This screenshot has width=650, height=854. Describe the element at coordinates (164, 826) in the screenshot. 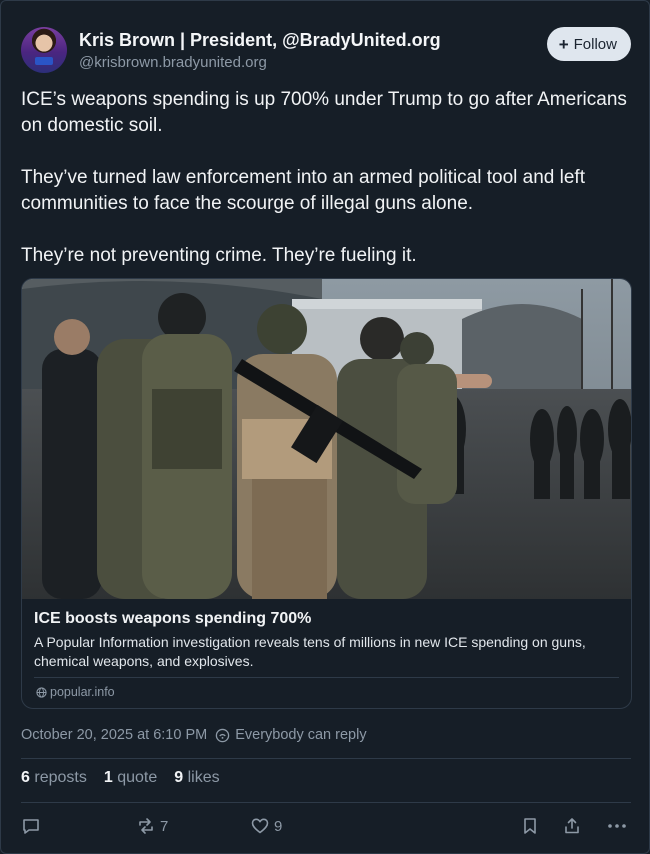

I see `repost-count: 7` at that location.